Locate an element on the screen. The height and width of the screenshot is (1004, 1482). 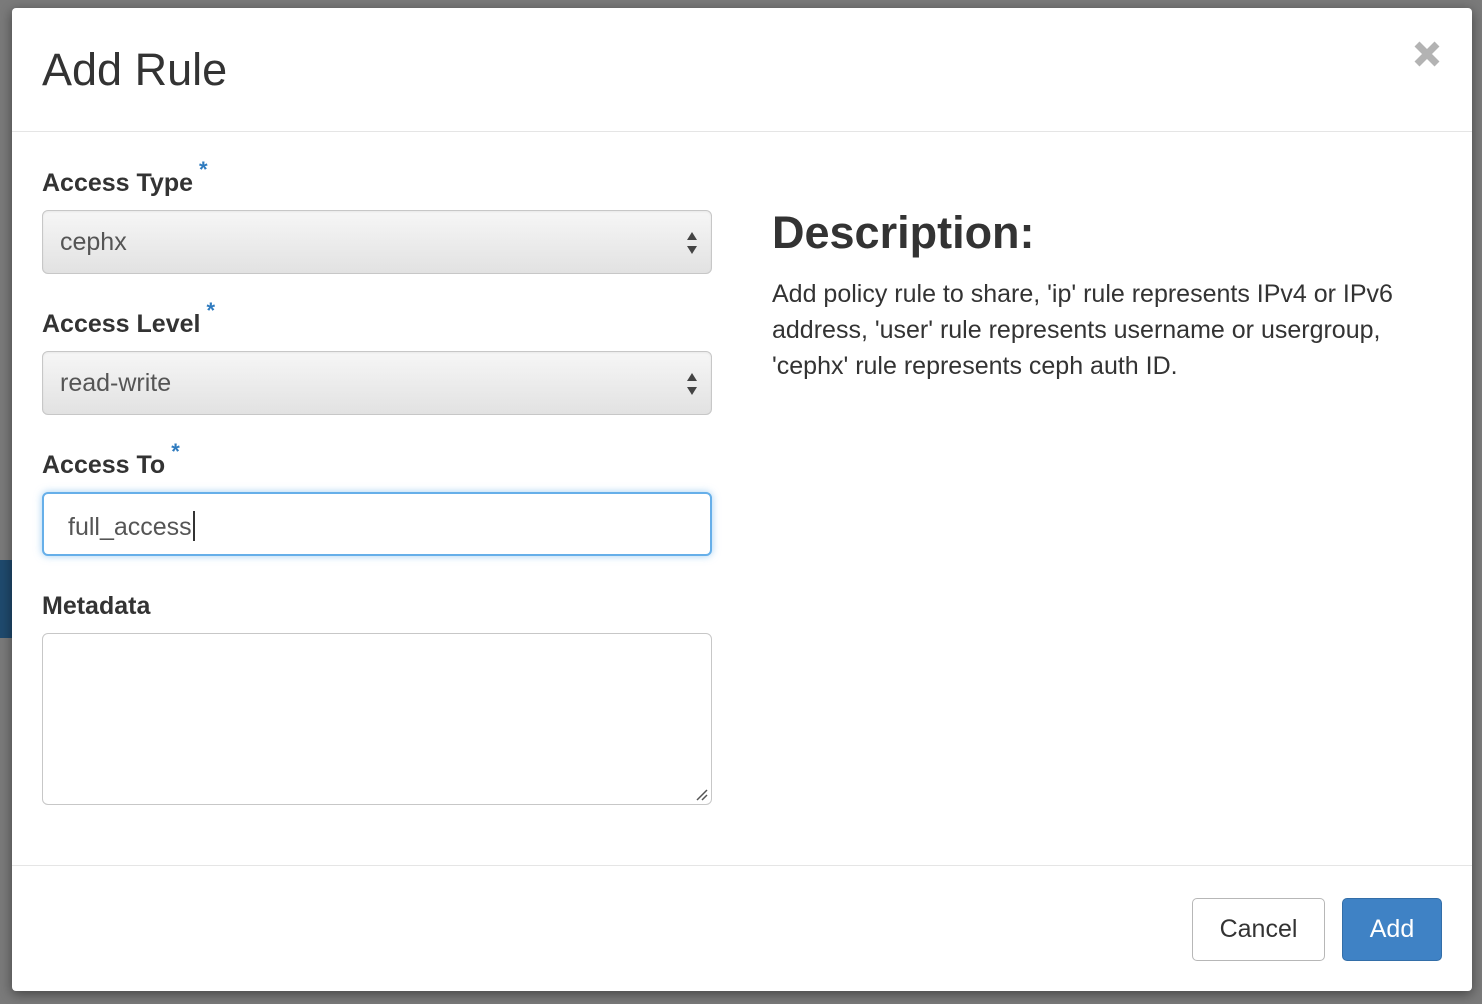
access-to-input: full_access is located at coordinates (377, 524).